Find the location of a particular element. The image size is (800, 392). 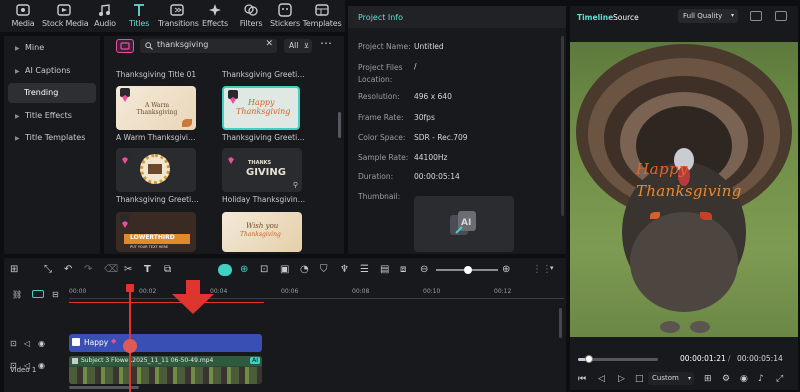

marker-icon: ⊕ is located at coordinates (246, 270).